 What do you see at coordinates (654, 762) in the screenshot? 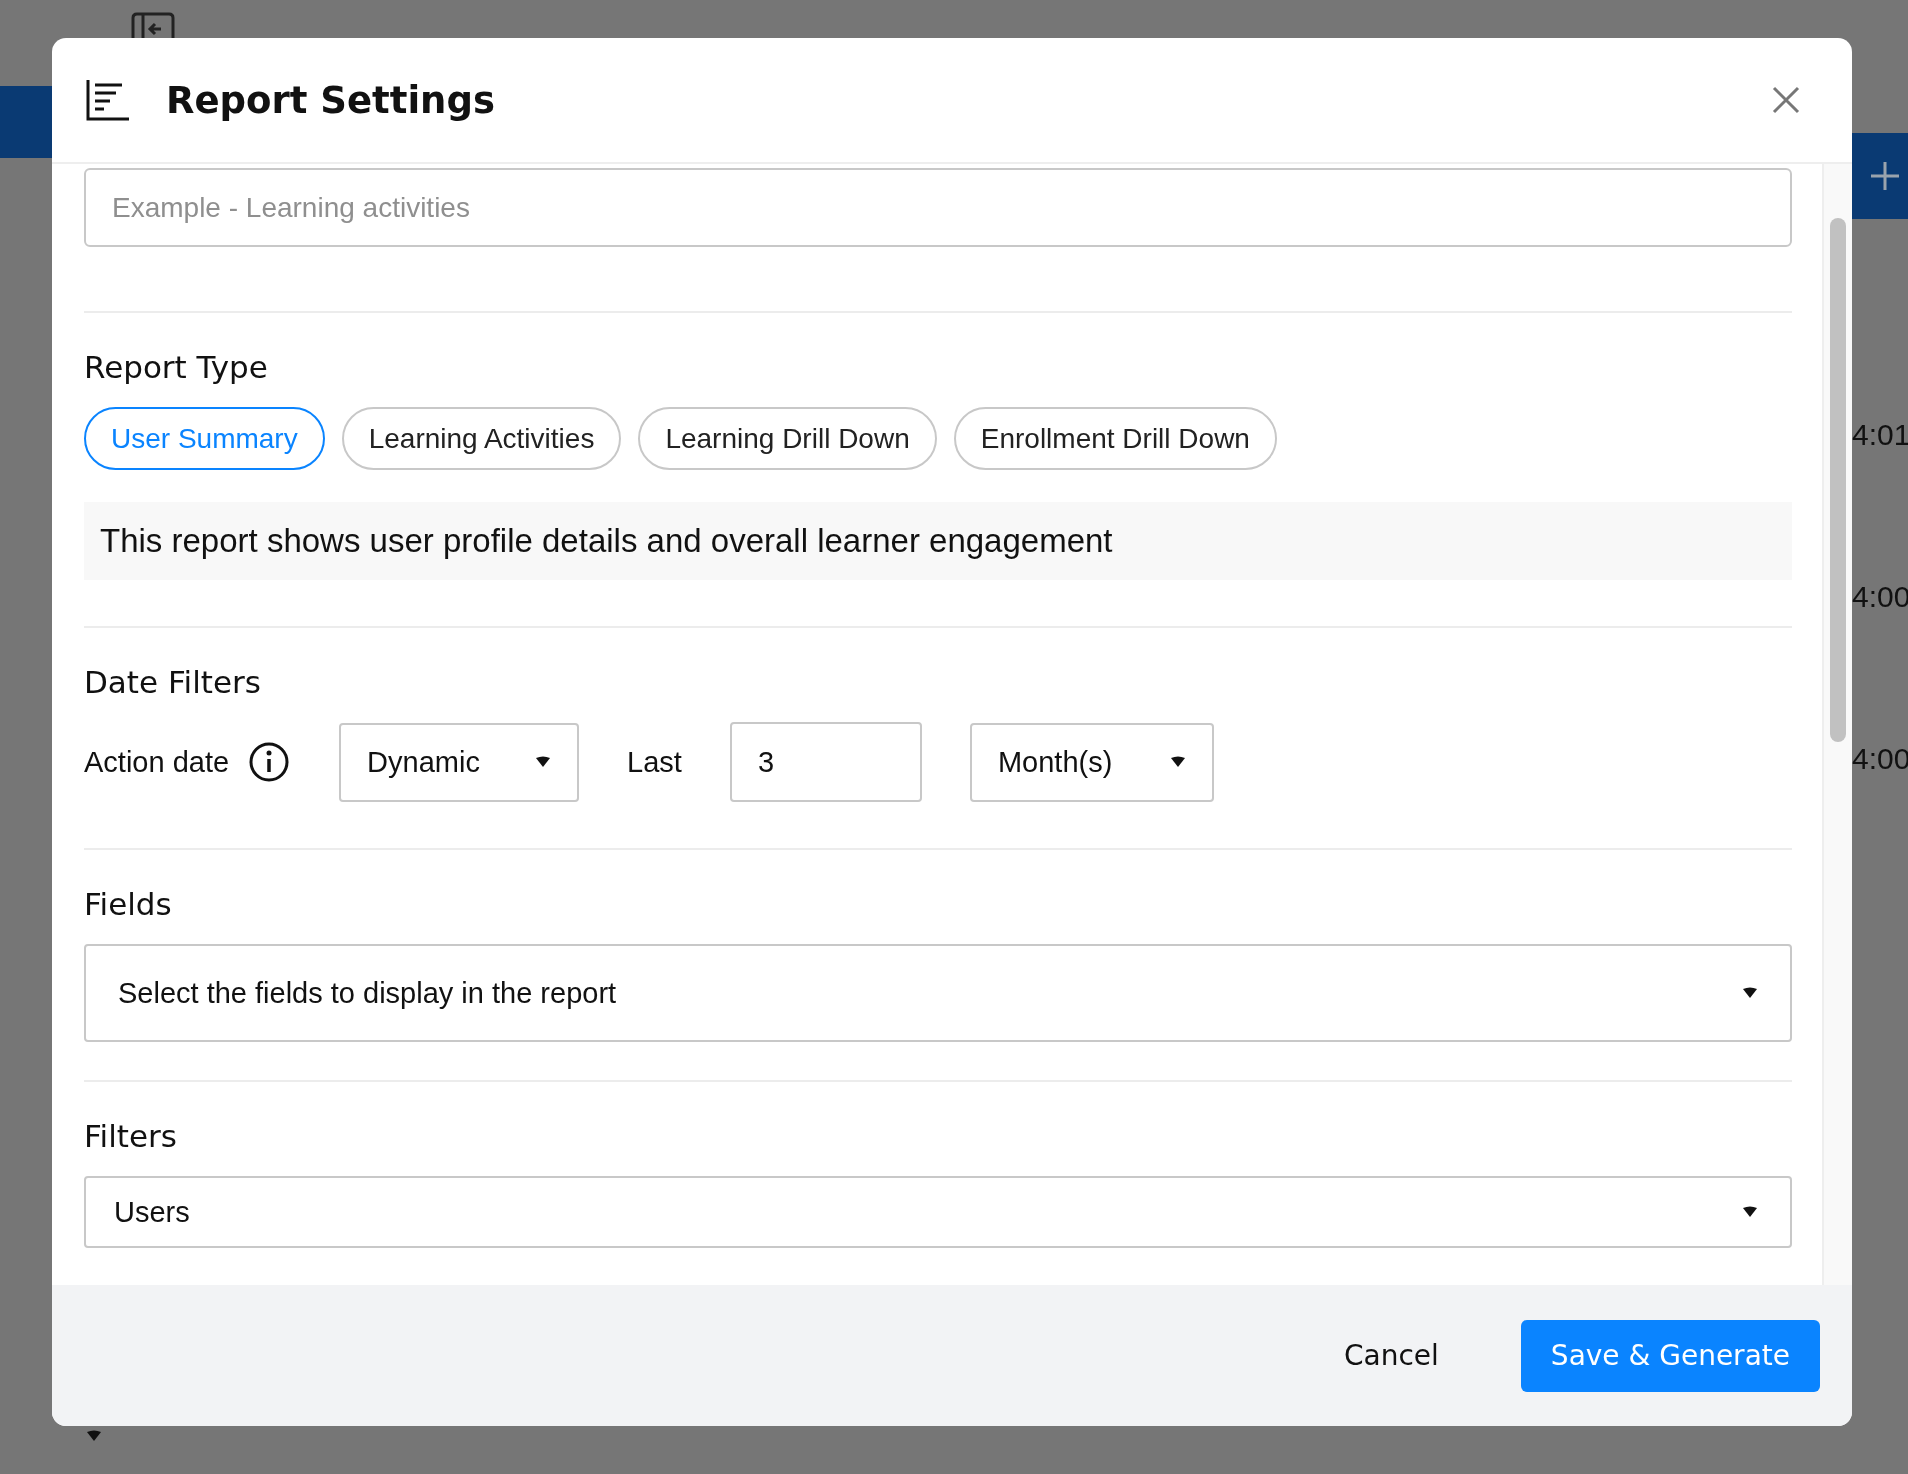
I see `field-label: Last` at bounding box center [654, 762].